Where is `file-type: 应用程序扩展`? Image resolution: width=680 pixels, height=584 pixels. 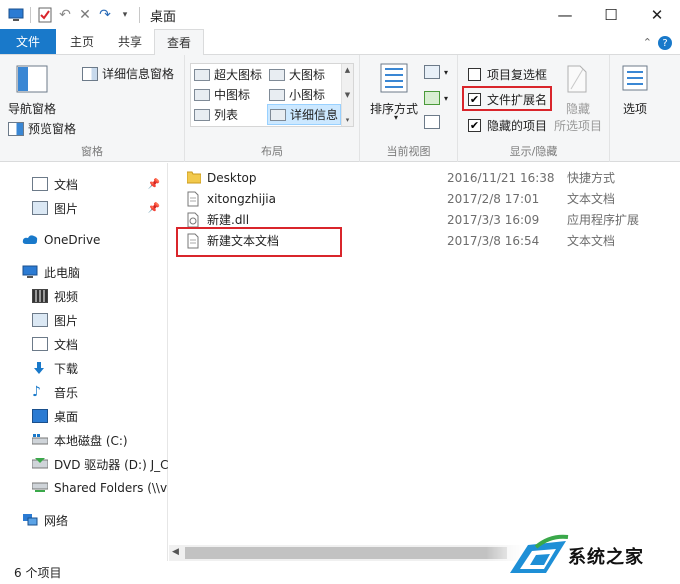 file-type: 应用程序扩展 is located at coordinates (603, 220).